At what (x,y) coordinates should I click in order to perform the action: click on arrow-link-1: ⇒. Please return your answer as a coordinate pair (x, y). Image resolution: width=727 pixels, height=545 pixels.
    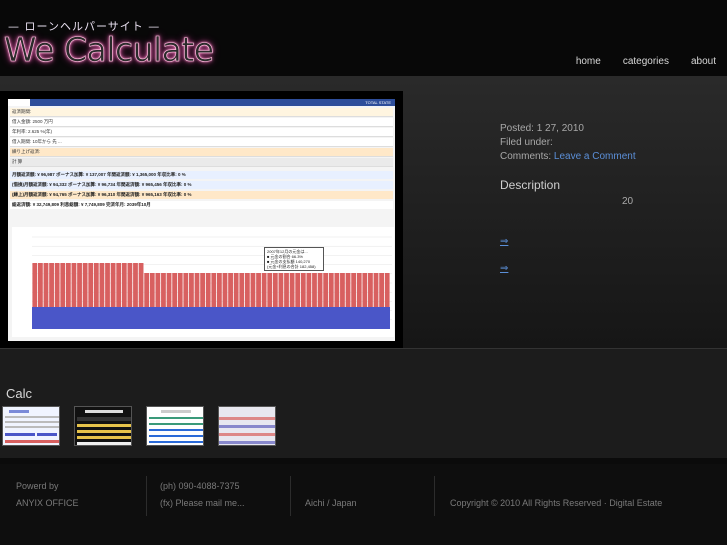
    Looking at the image, I should click on (504, 241).